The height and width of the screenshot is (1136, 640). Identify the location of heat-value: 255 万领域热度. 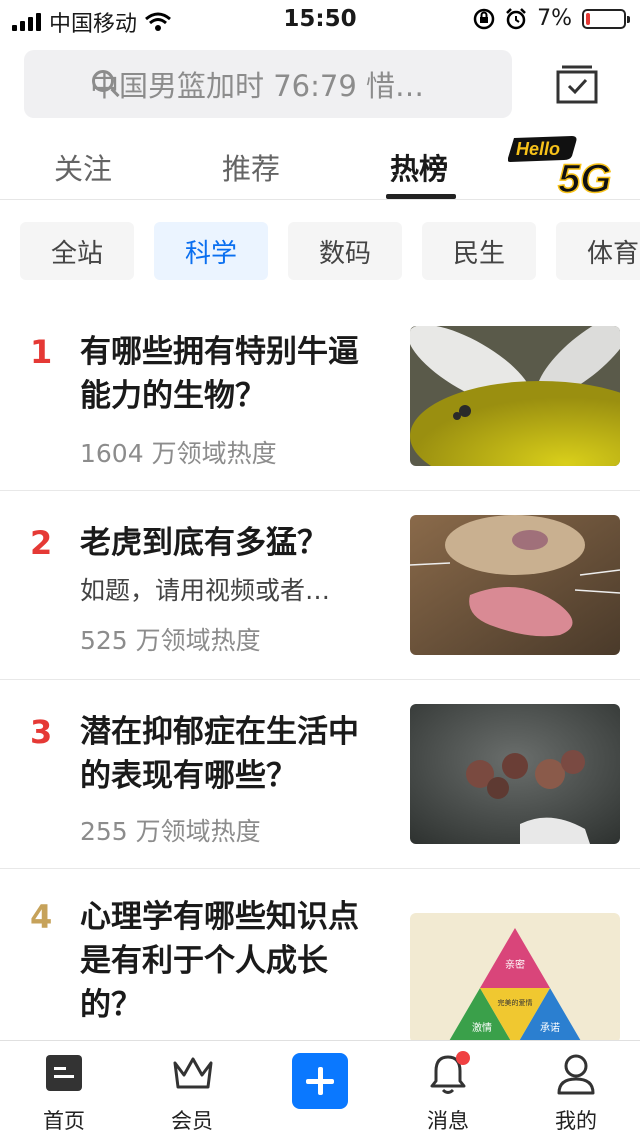
(170, 831).